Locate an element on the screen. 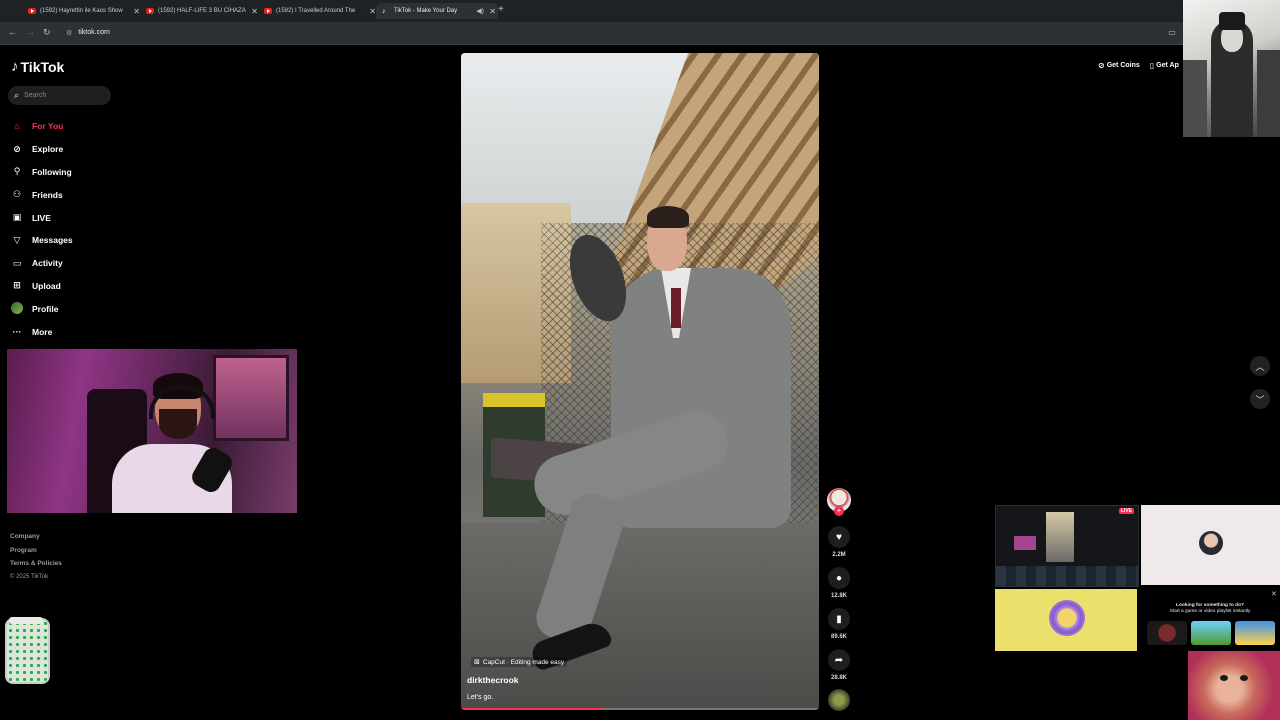 This screenshot has height=720, width=1280. stream-preview-thumbnail: LIVE is located at coordinates (1067, 546).